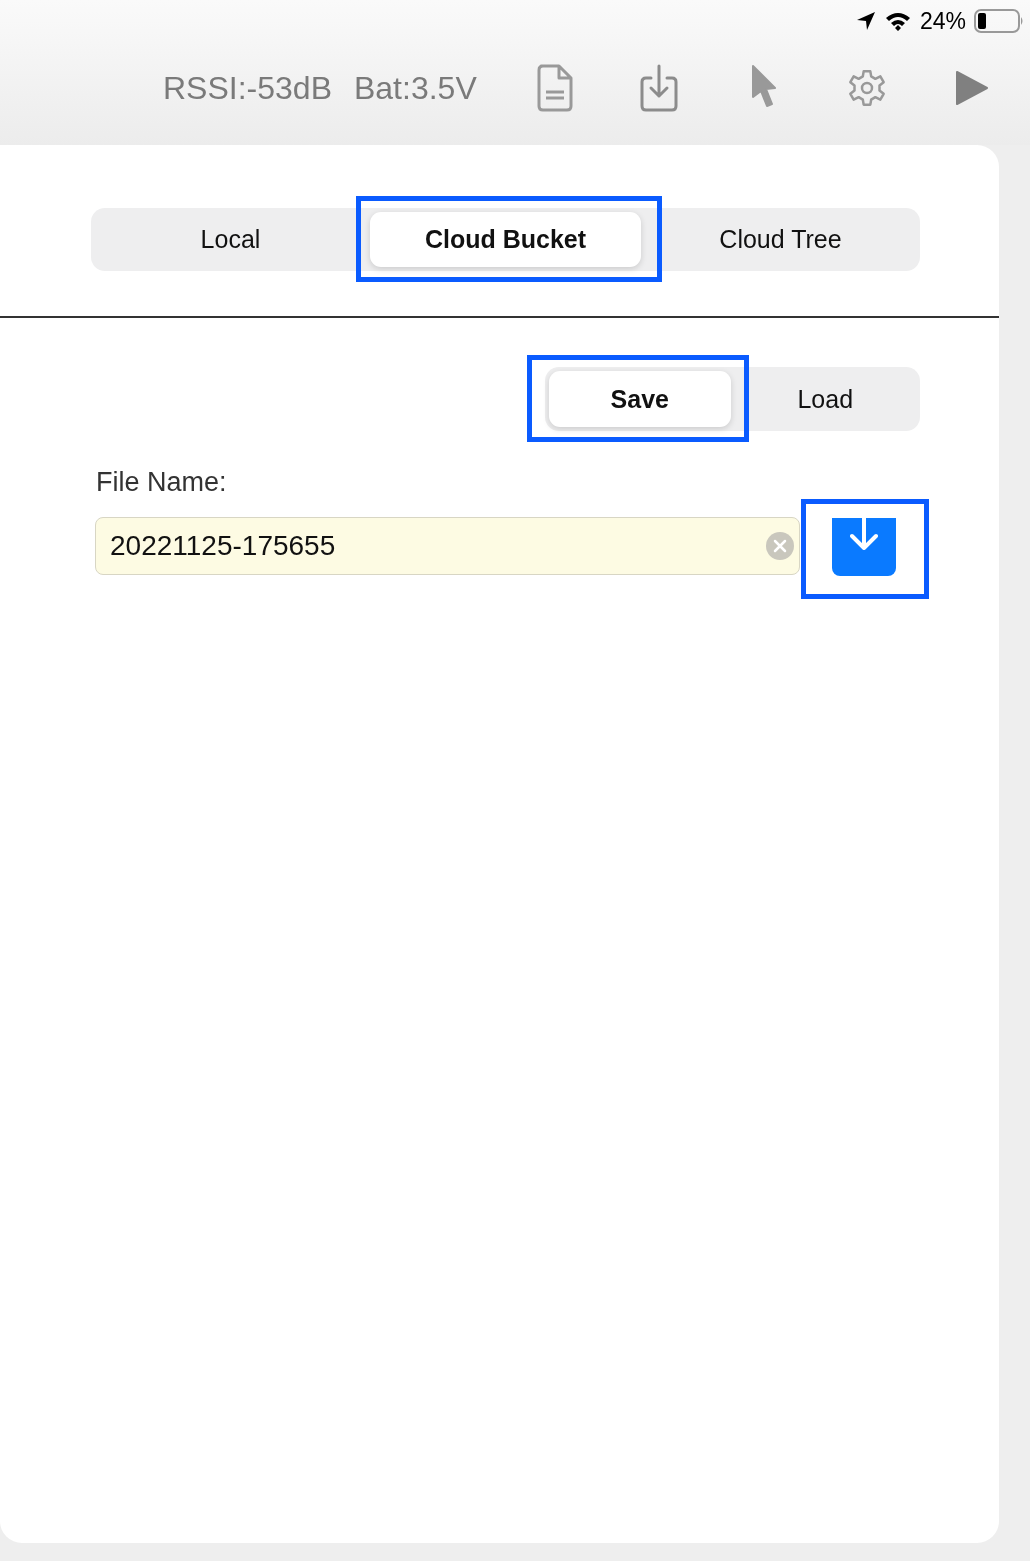  What do you see at coordinates (780, 546) in the screenshot?
I see `clear-icon` at bounding box center [780, 546].